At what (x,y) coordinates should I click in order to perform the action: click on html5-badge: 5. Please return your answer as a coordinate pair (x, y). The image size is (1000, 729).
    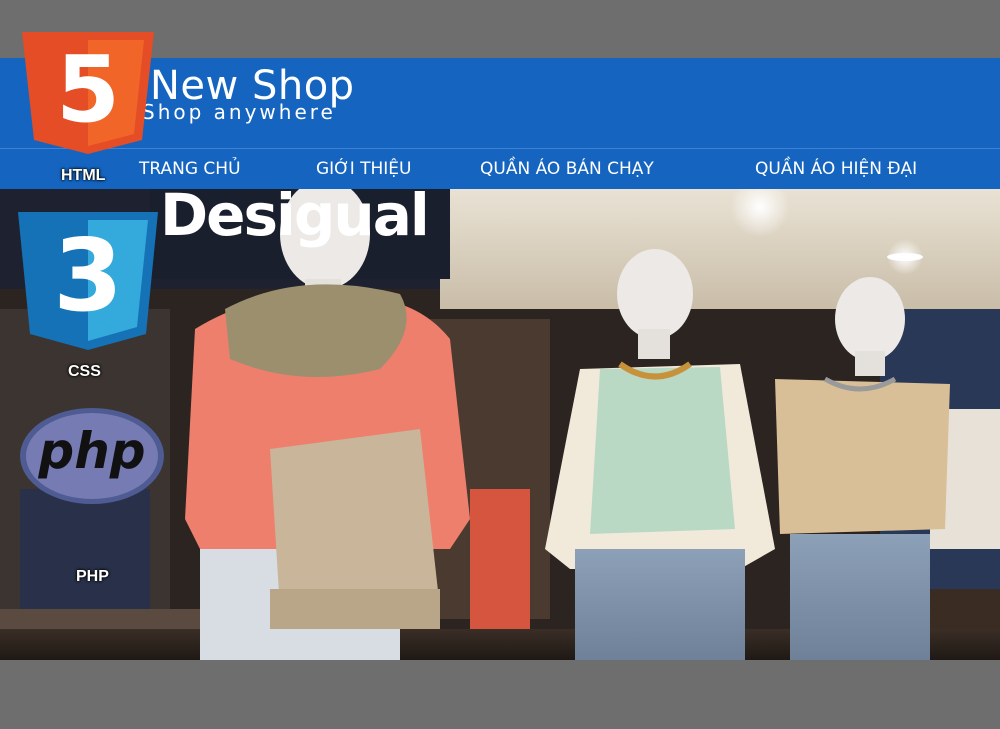
    Looking at the image, I should click on (88, 93).